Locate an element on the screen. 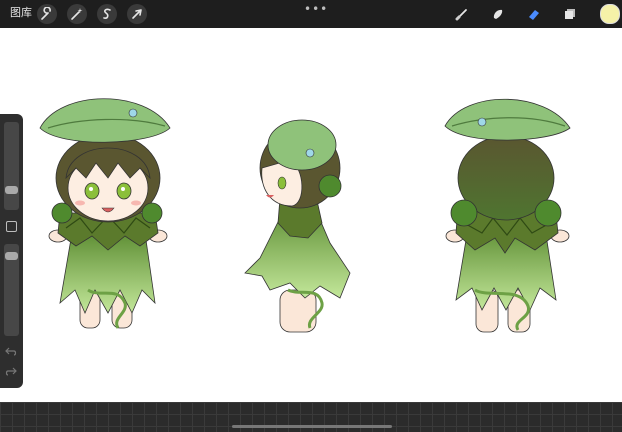 The width and height of the screenshot is (622, 432). magic-wand-icon is located at coordinates (77, 14).